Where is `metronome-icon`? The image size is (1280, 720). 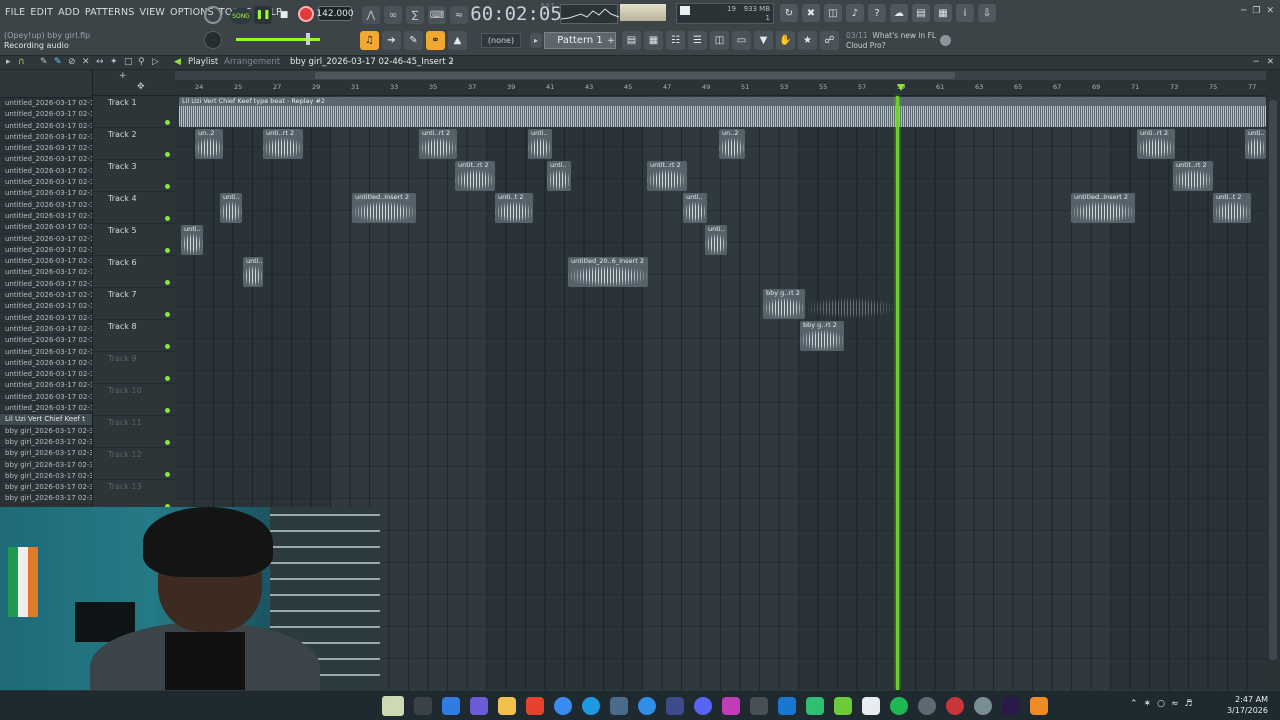
metronome-icon is located at coordinates (213, 15).